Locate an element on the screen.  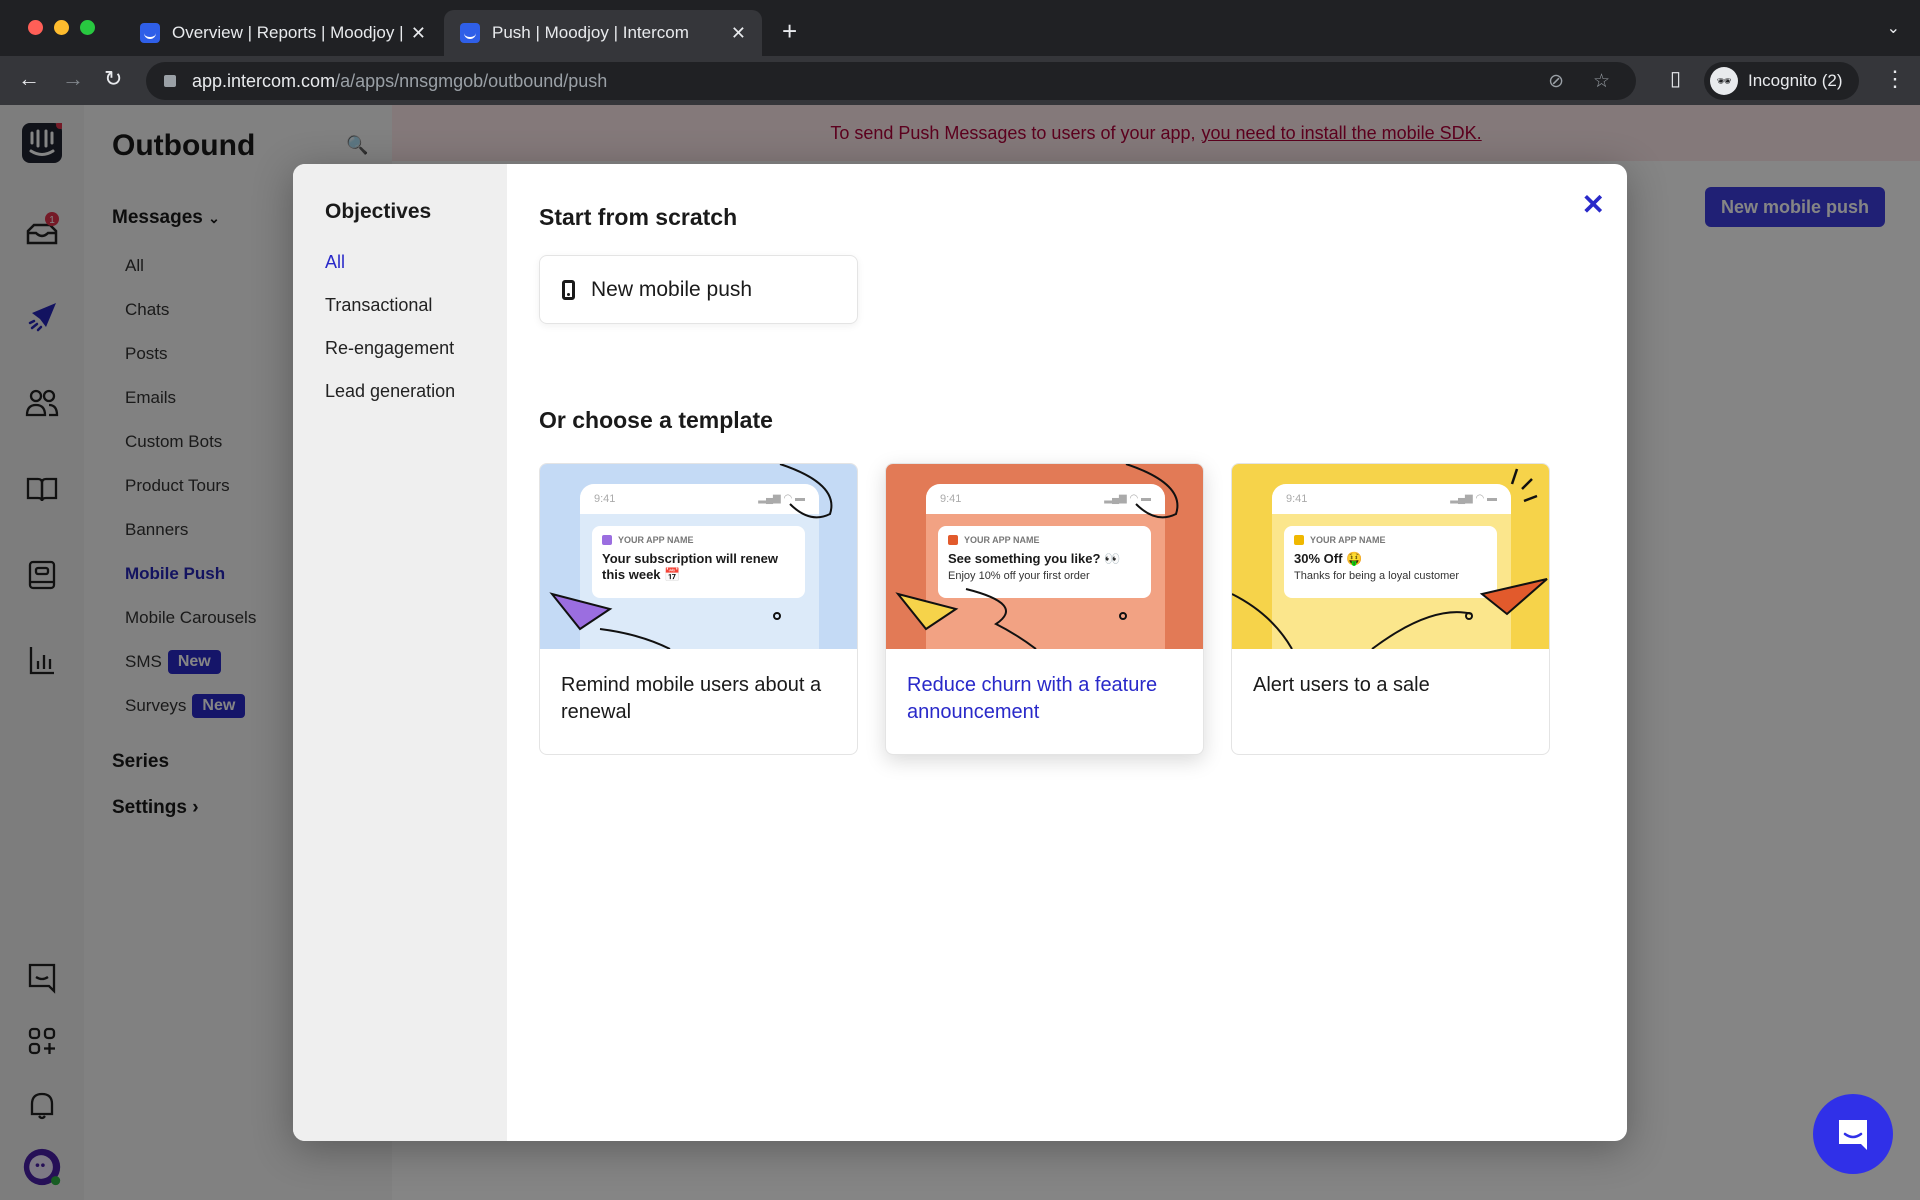
objective-re-engagement: Re-engagement is located at coordinates (389, 348).